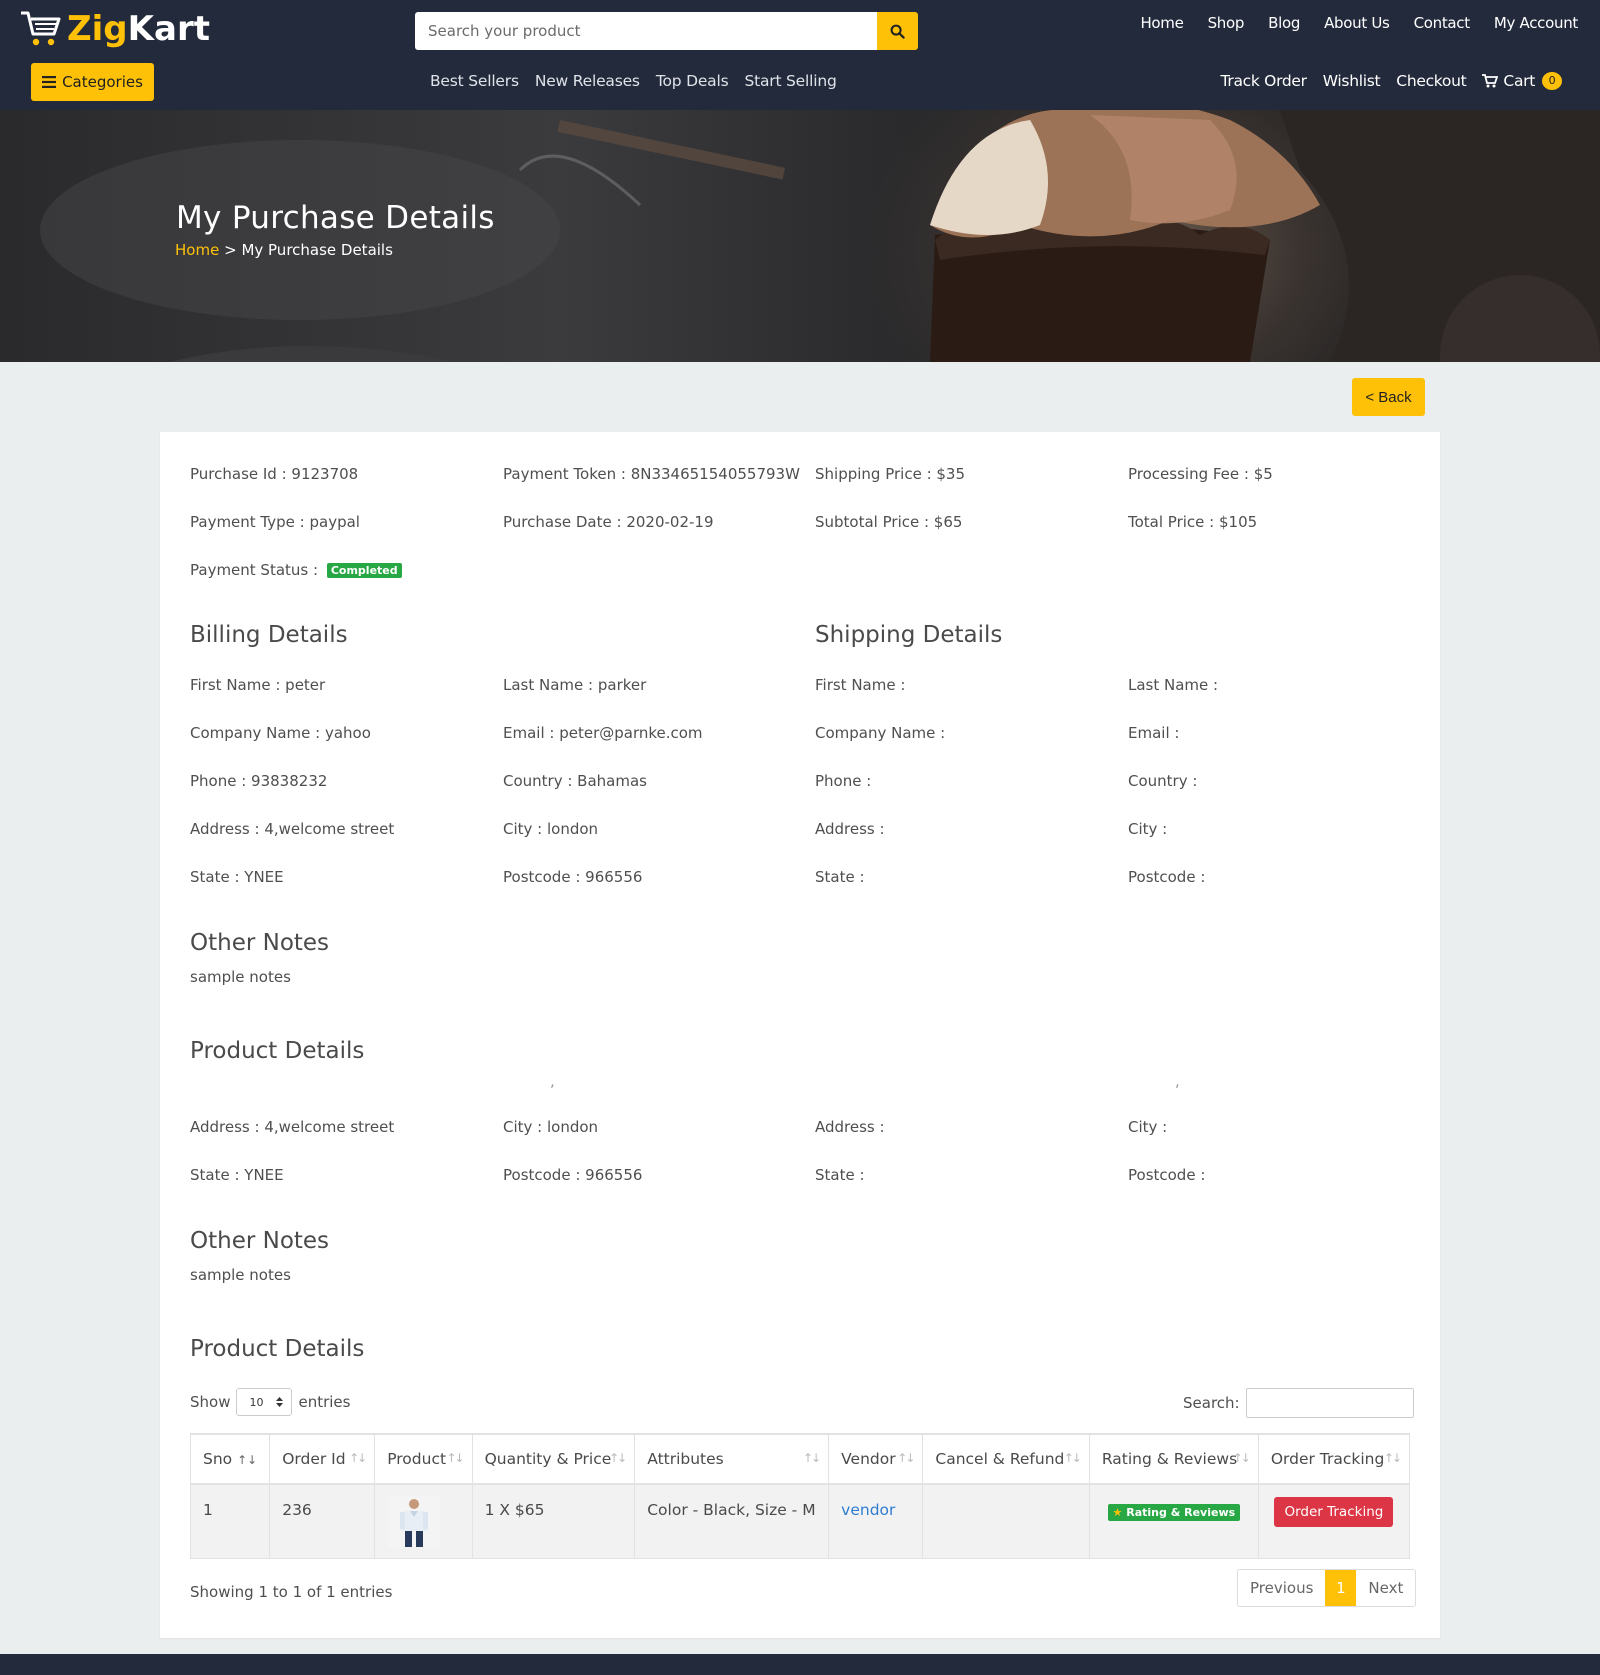 The image size is (1600, 1675). I want to click on payment-status: Payment Status : Completed, so click(296, 570).